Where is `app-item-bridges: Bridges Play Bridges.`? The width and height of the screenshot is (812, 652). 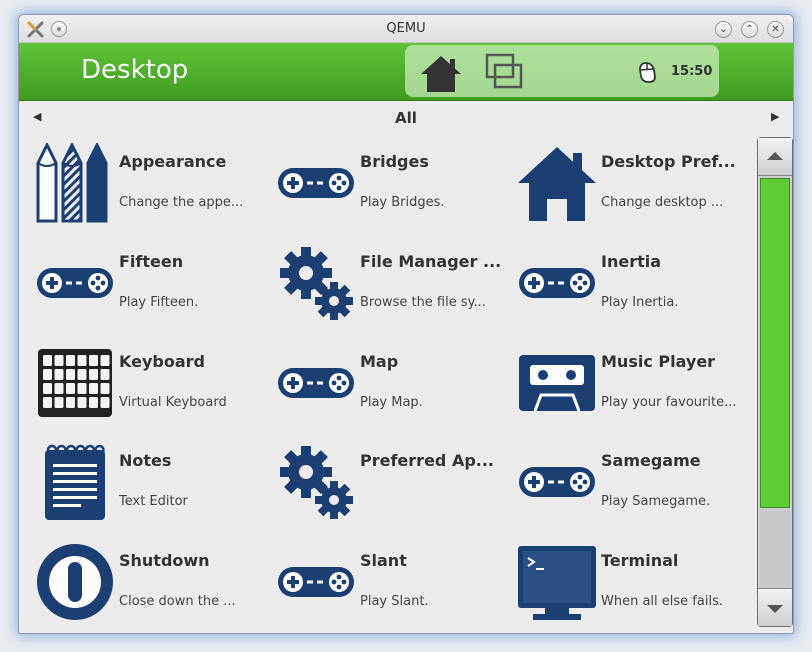
app-item-bridges: Bridges Play Bridges. is located at coordinates (396, 191).